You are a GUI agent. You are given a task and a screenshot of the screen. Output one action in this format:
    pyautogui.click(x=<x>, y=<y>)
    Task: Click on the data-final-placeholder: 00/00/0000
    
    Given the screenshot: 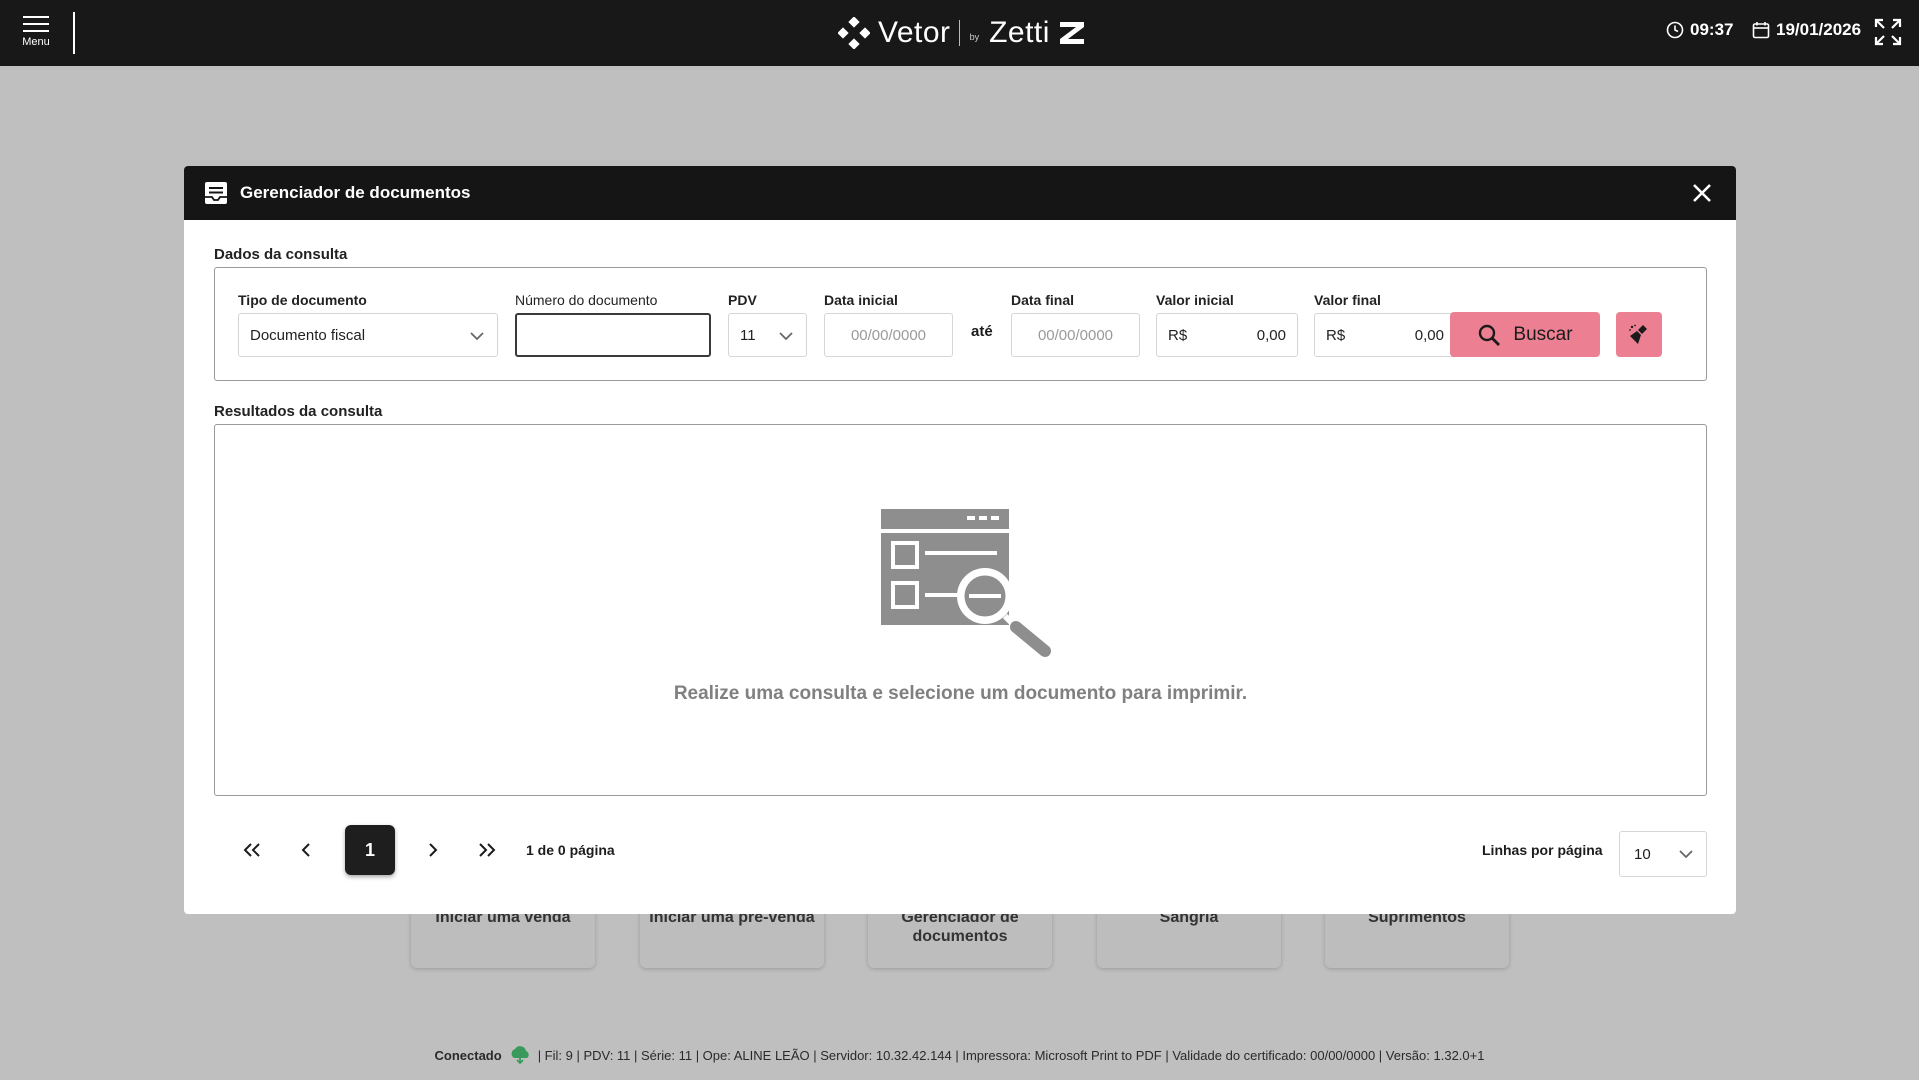 What is the action you would take?
    pyautogui.click(x=1075, y=335)
    